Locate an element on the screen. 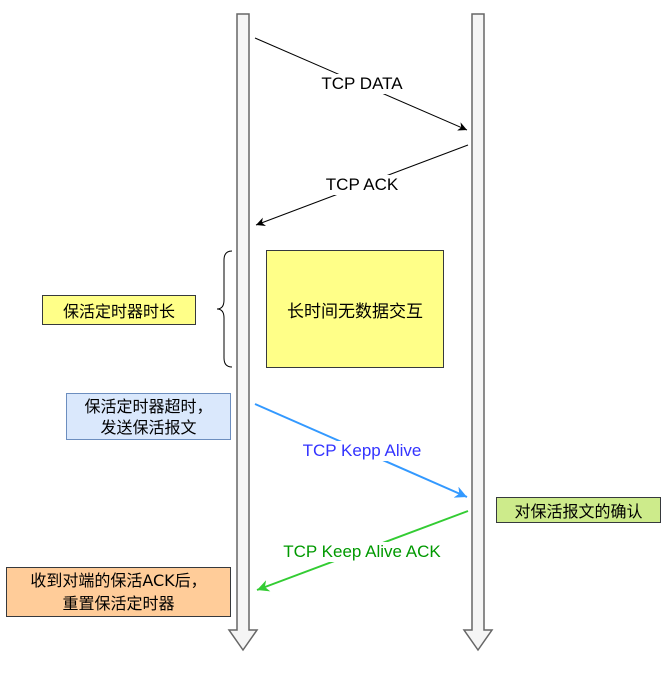  lifeline-left-arrow is located at coordinates (243, 332).